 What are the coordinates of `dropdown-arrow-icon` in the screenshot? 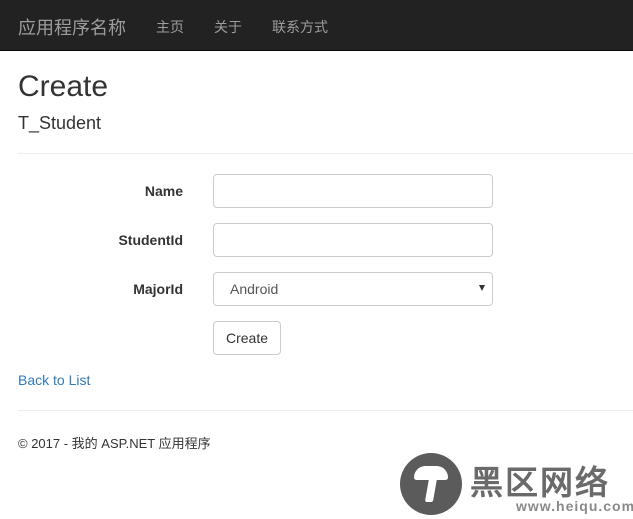 It's located at (482, 288).